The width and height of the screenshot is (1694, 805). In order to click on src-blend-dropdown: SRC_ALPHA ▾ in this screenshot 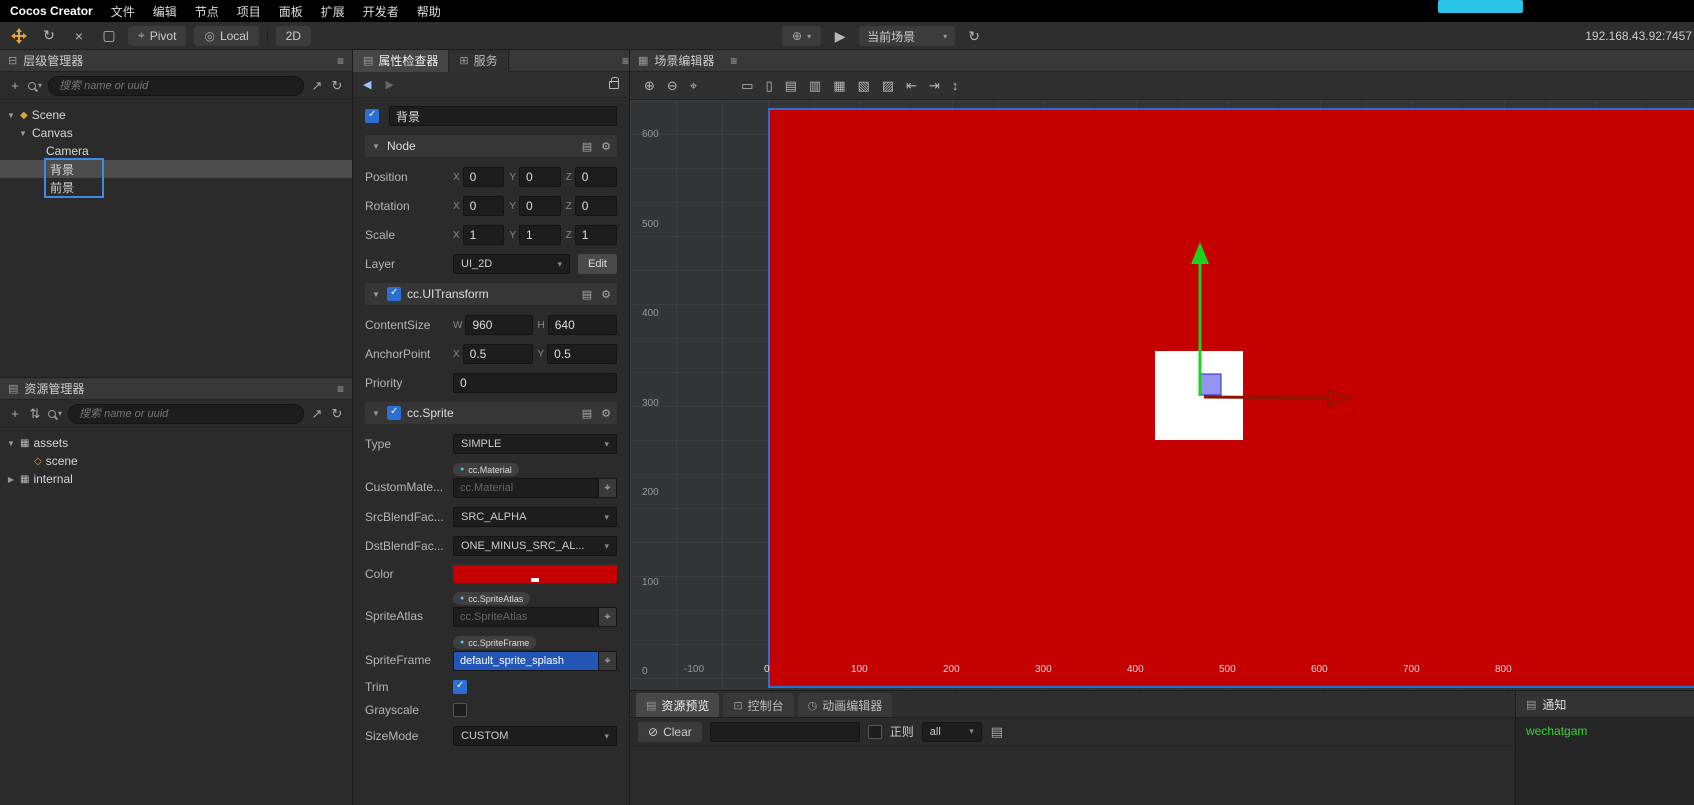, I will do `click(535, 517)`.